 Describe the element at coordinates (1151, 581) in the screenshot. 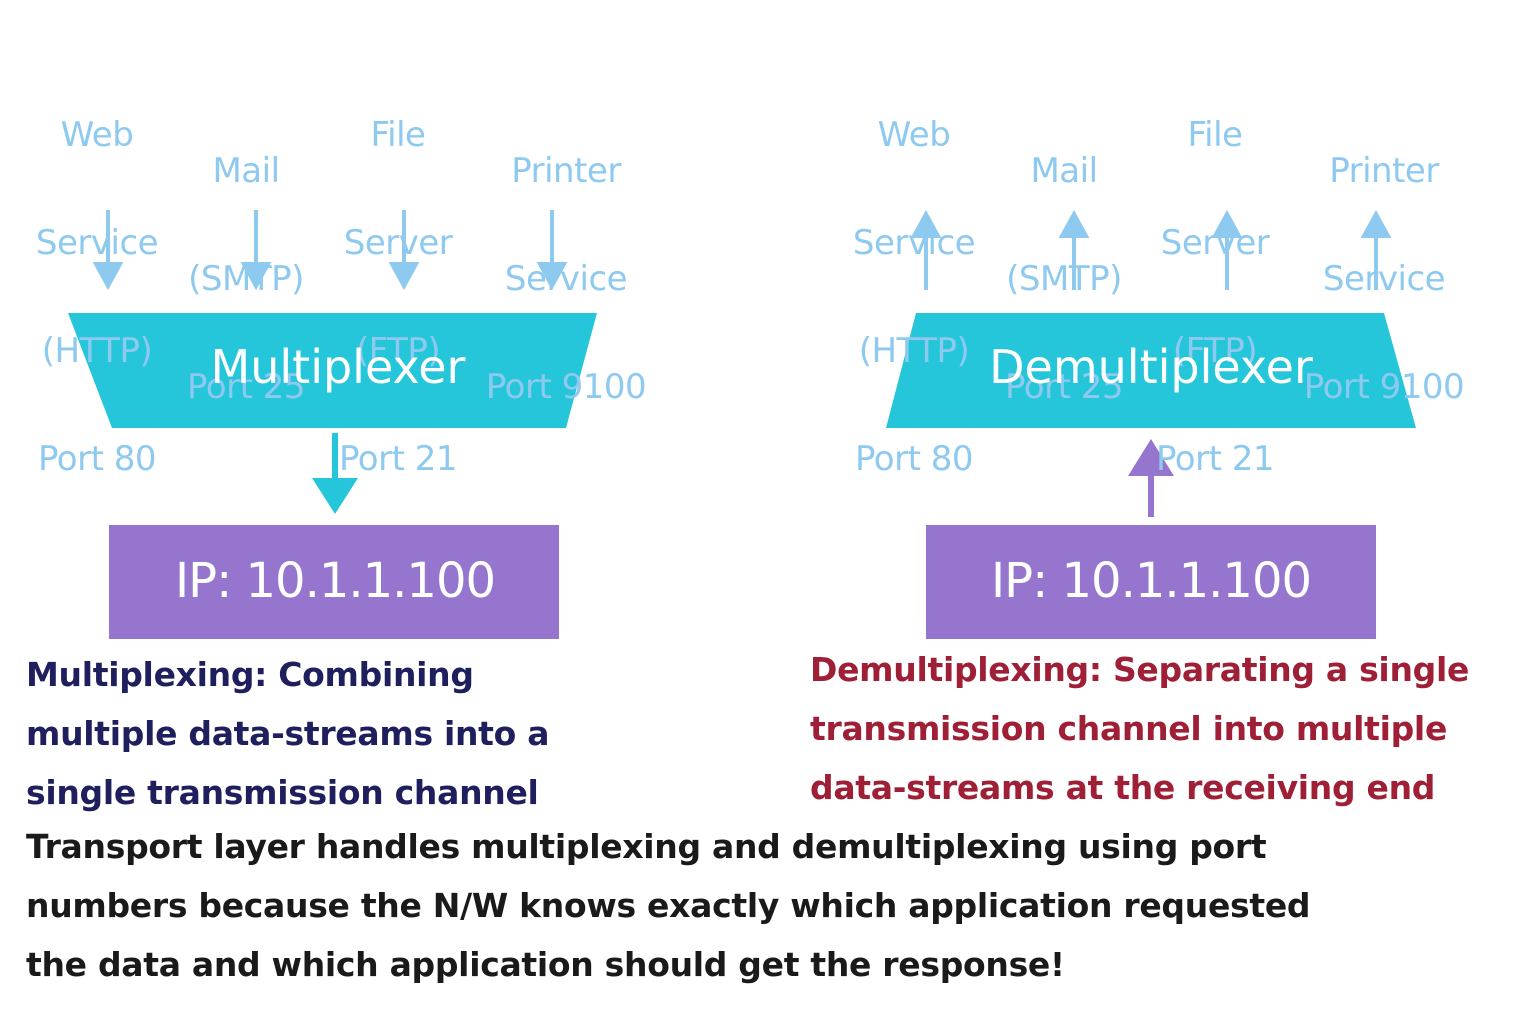

I see `right-ip-label: IP: 10.1.1.100` at that location.